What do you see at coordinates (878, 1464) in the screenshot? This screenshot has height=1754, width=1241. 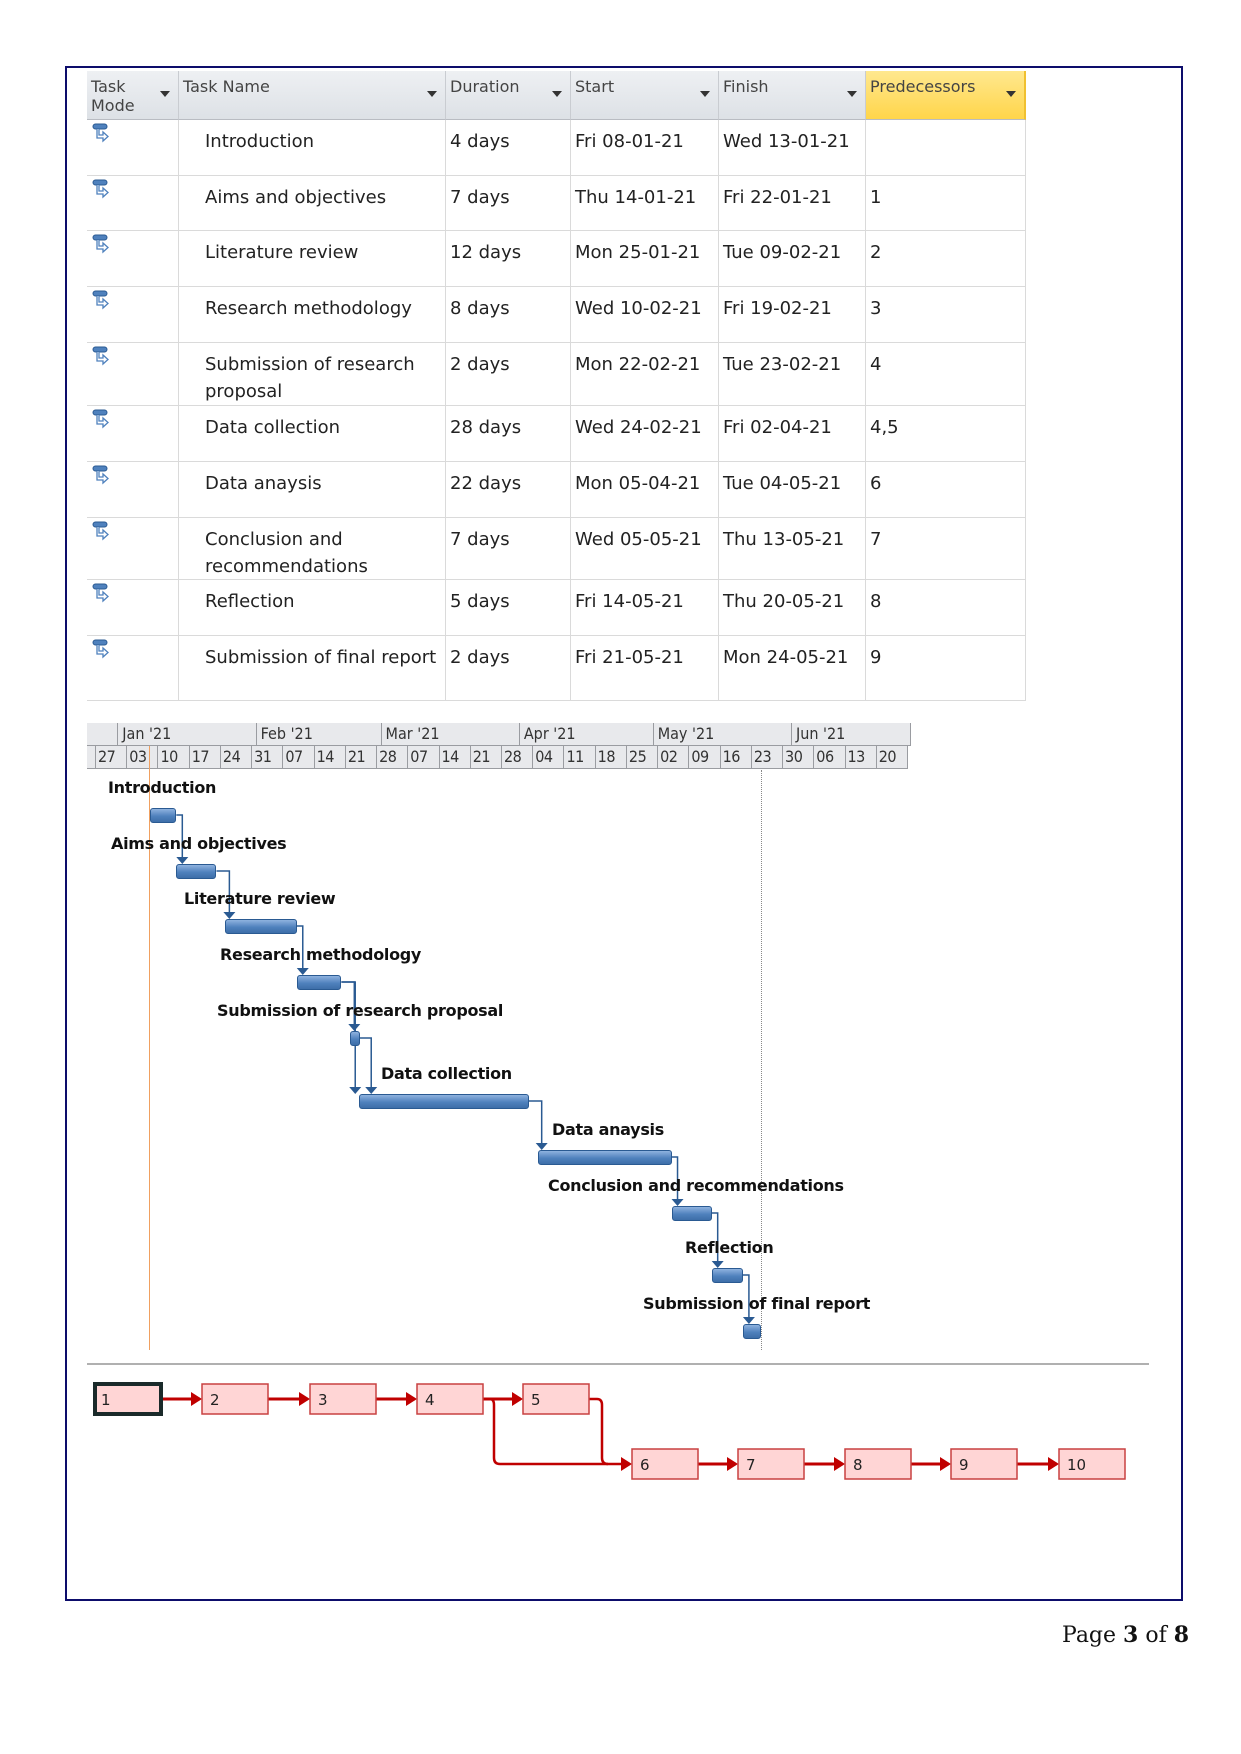 I see `network-node: 8` at bounding box center [878, 1464].